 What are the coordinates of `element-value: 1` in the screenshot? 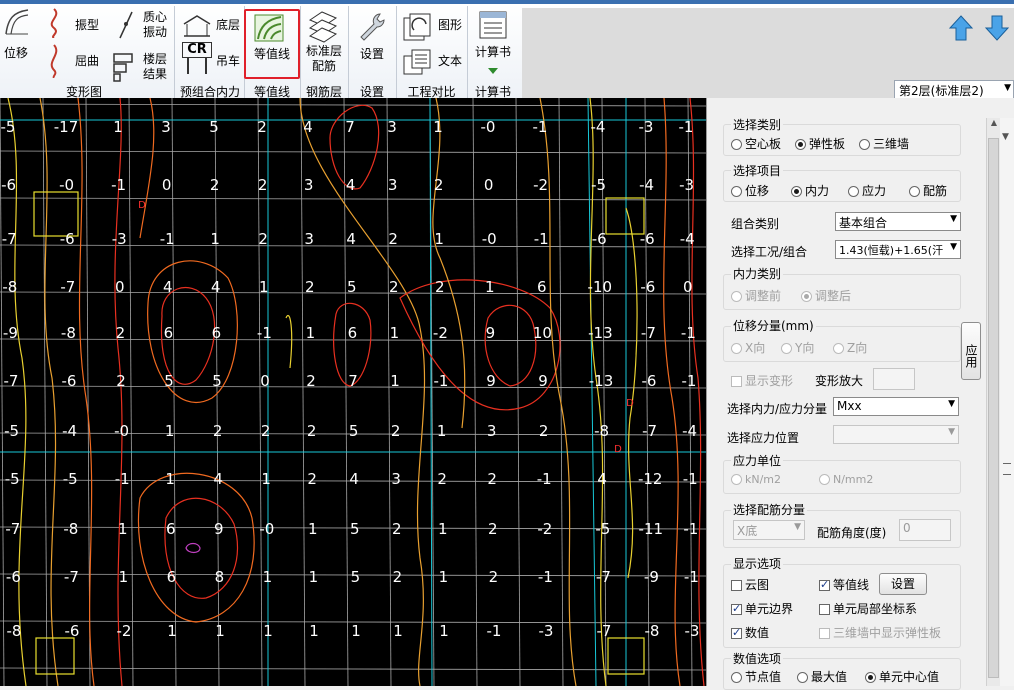 It's located at (268, 577).